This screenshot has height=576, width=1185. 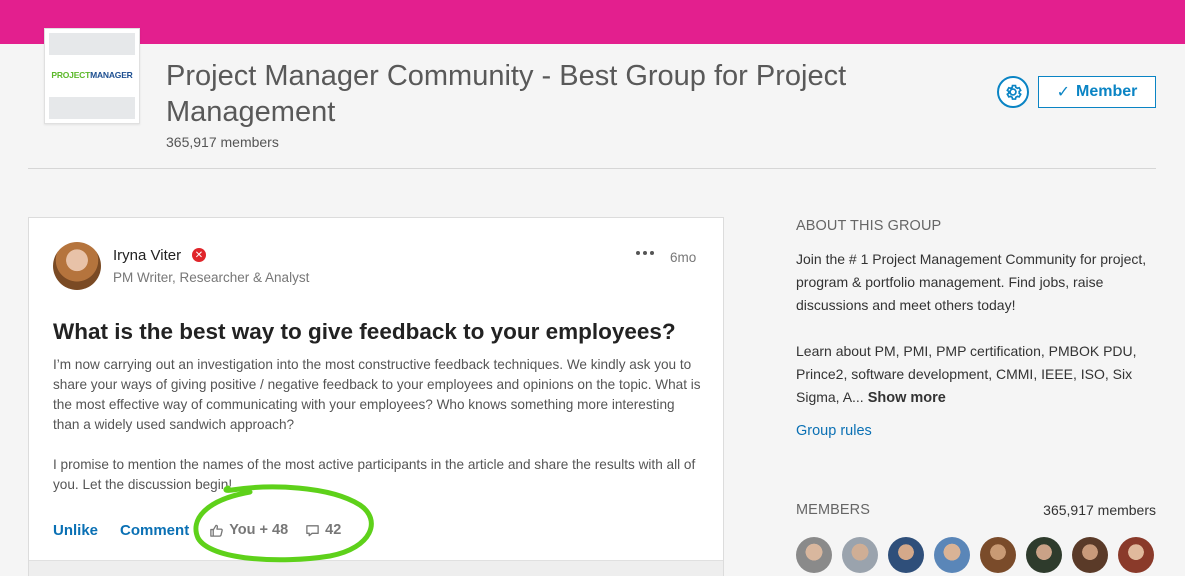 What do you see at coordinates (217, 530) in the screenshot?
I see `thumbs-up-icon` at bounding box center [217, 530].